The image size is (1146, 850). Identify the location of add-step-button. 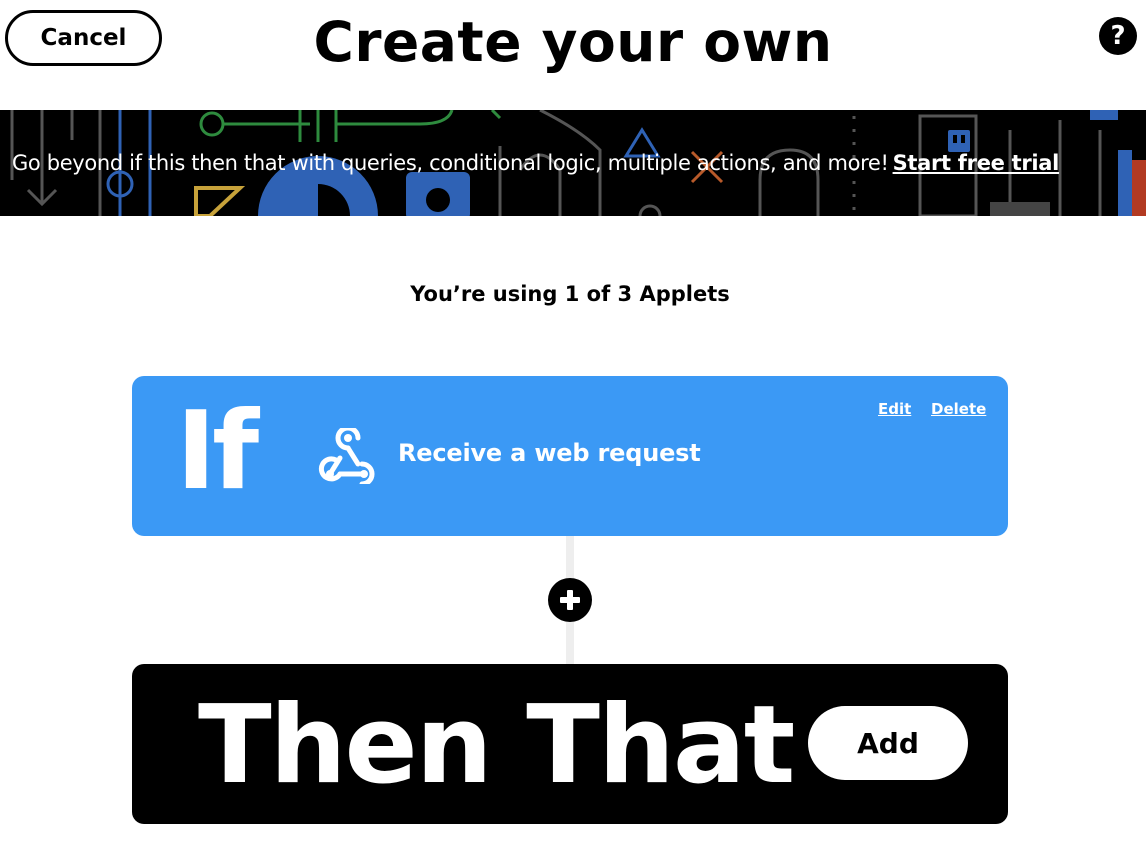
(570, 600).